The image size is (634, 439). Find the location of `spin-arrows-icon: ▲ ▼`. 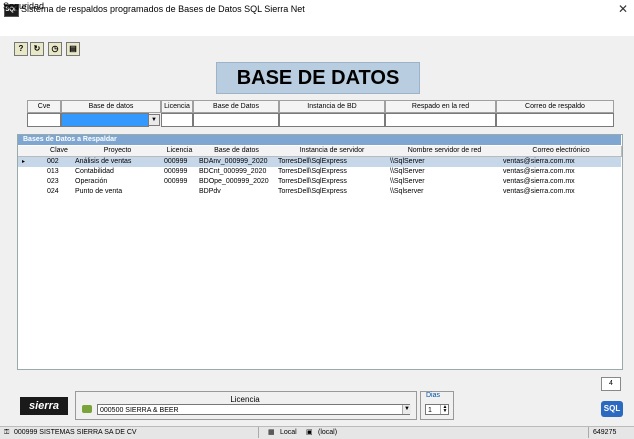

spin-arrows-icon: ▲ ▼ is located at coordinates (444, 409).